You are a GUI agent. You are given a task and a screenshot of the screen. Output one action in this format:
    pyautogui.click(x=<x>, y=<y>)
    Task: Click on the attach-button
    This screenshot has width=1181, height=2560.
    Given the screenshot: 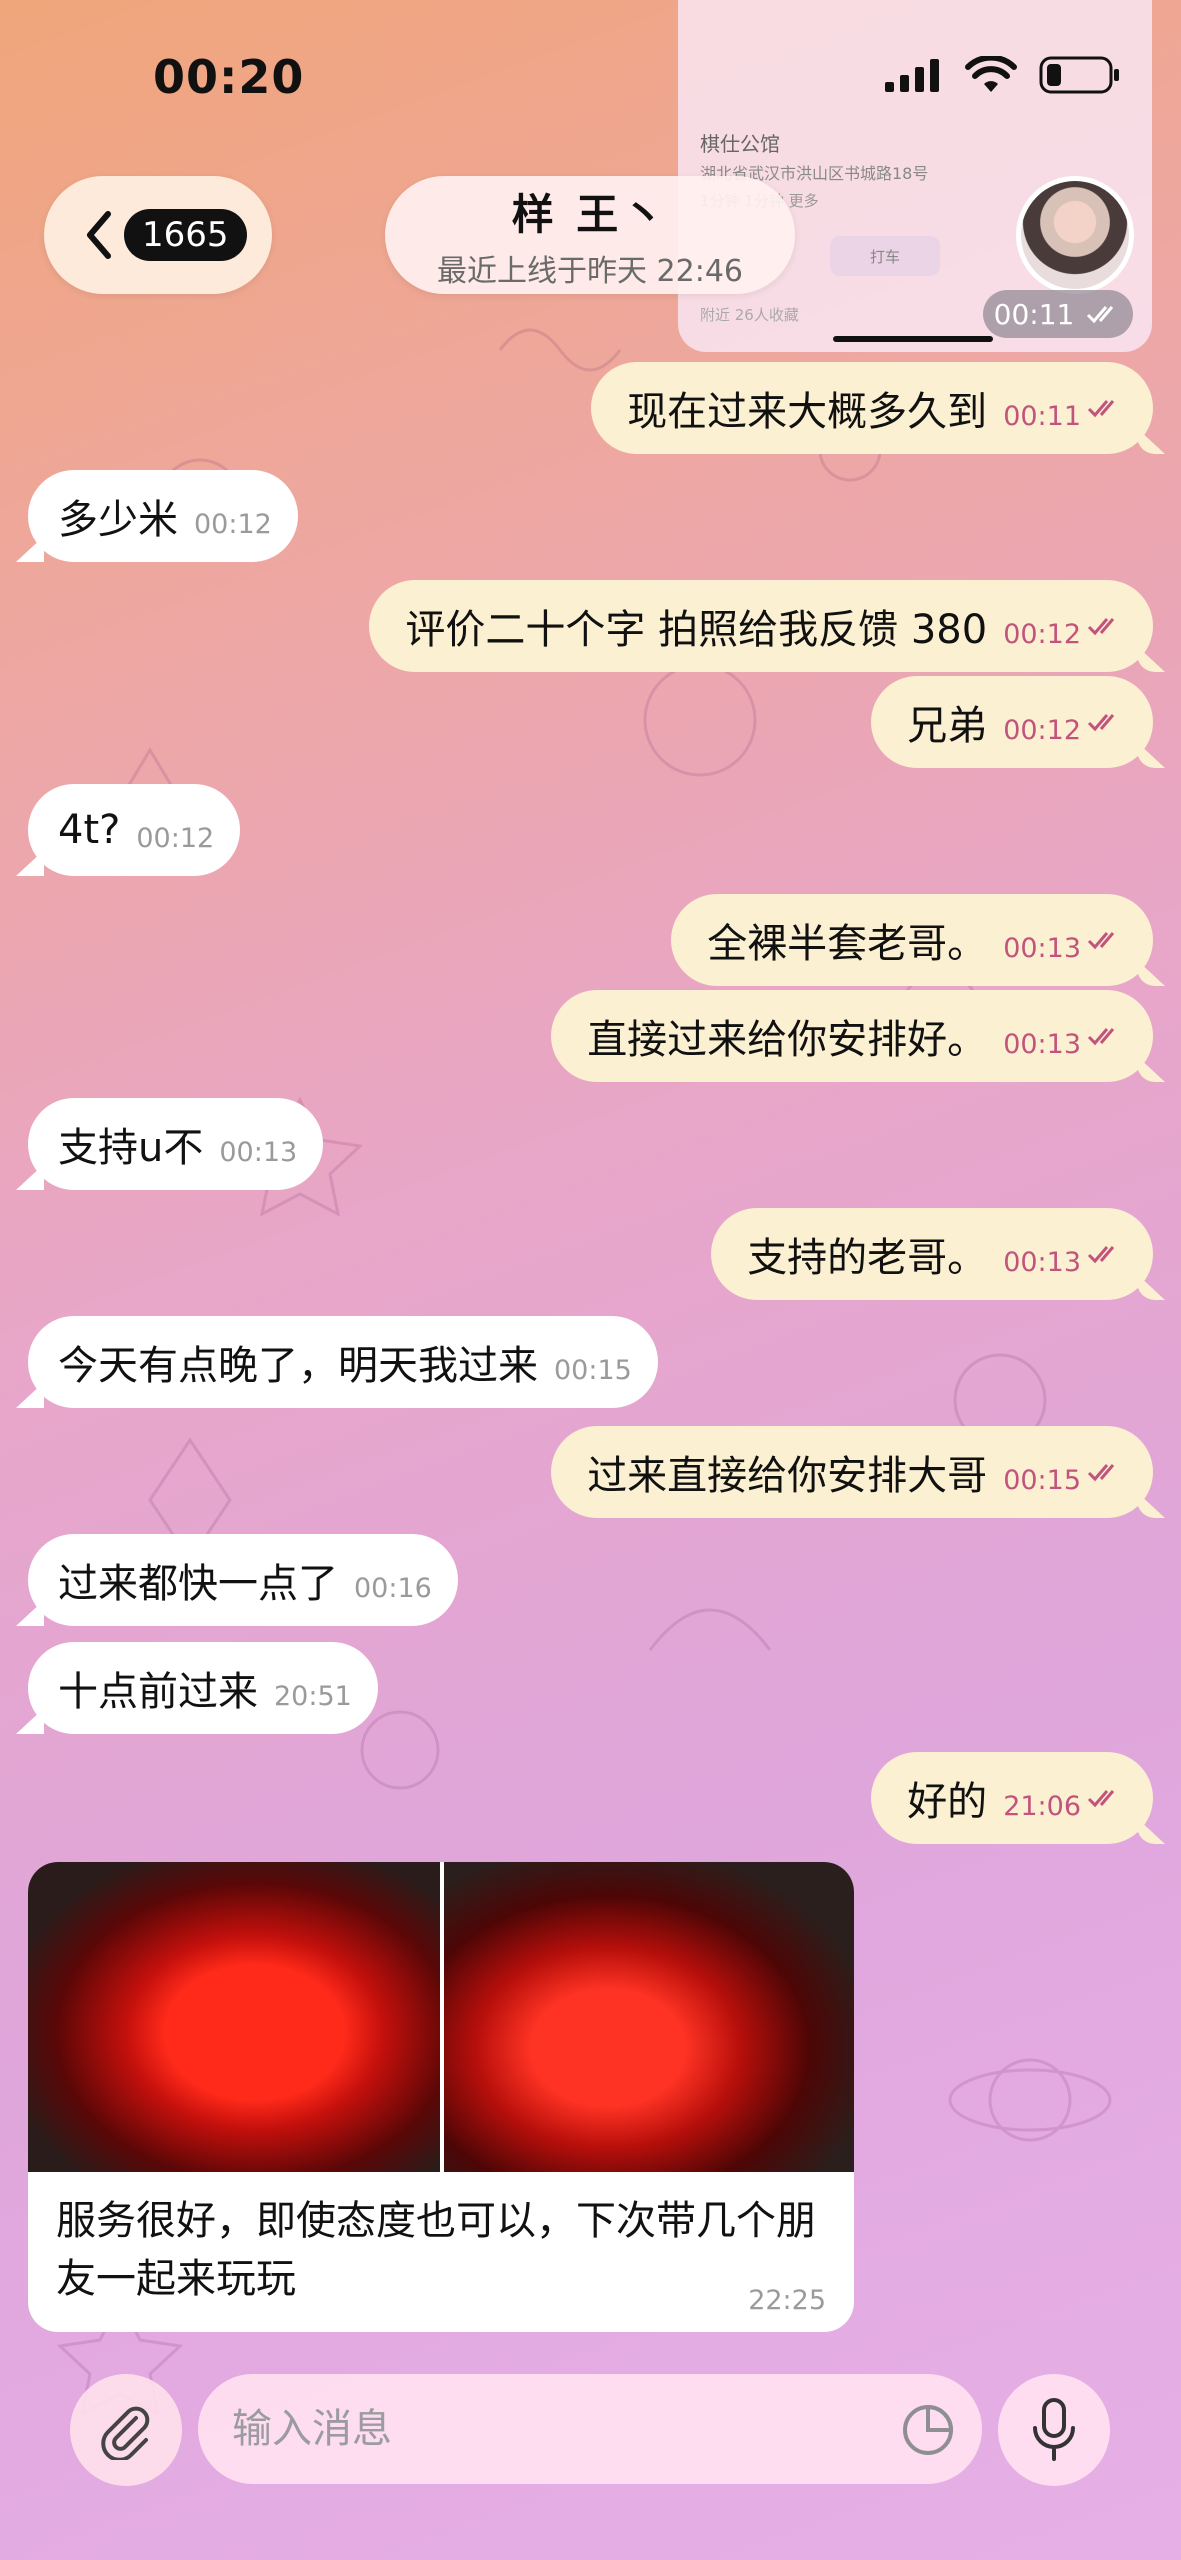 What is the action you would take?
    pyautogui.click(x=126, y=2430)
    